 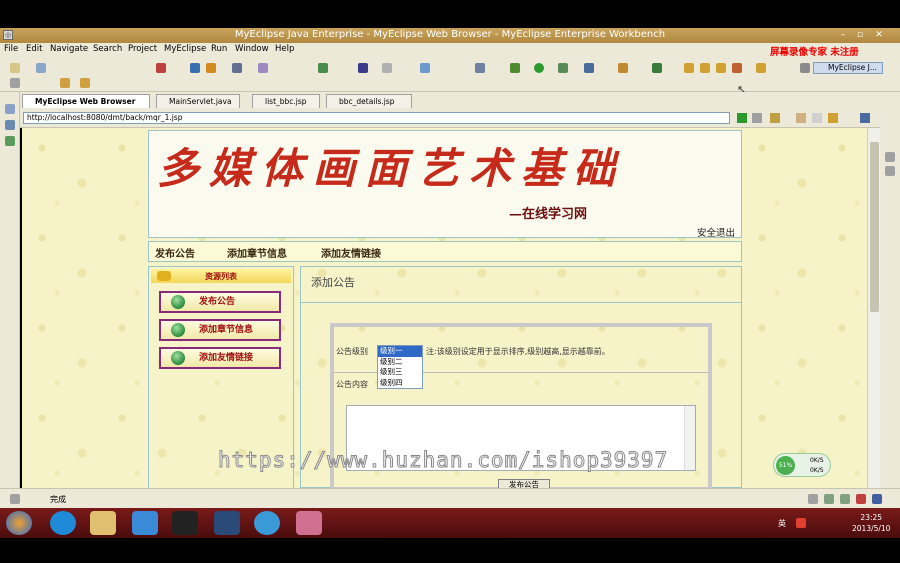 What do you see at coordinates (515, 68) in the screenshot?
I see `bug-icon` at bounding box center [515, 68].